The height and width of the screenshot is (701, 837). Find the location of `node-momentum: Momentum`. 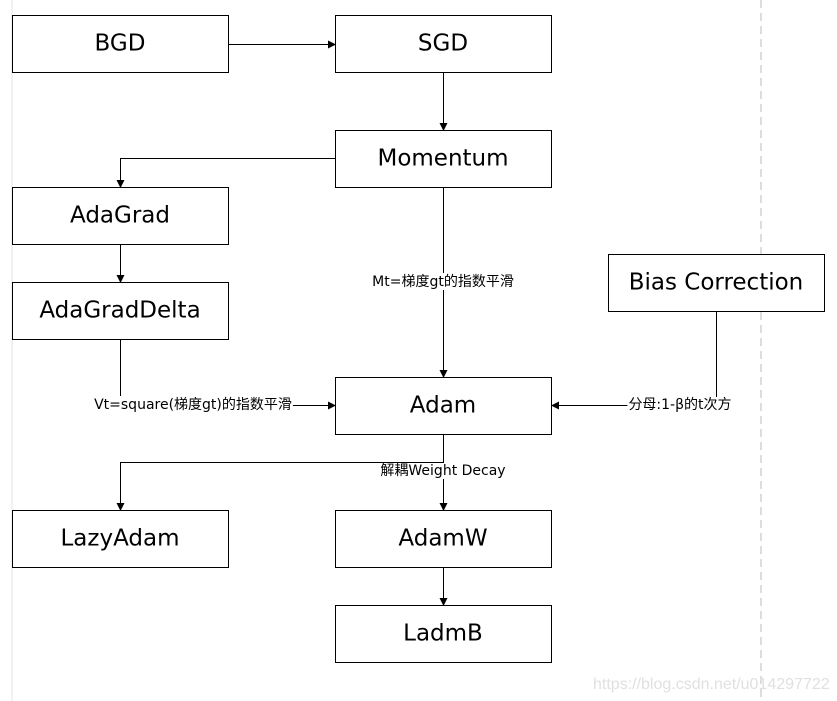

node-momentum: Momentum is located at coordinates (443, 159).